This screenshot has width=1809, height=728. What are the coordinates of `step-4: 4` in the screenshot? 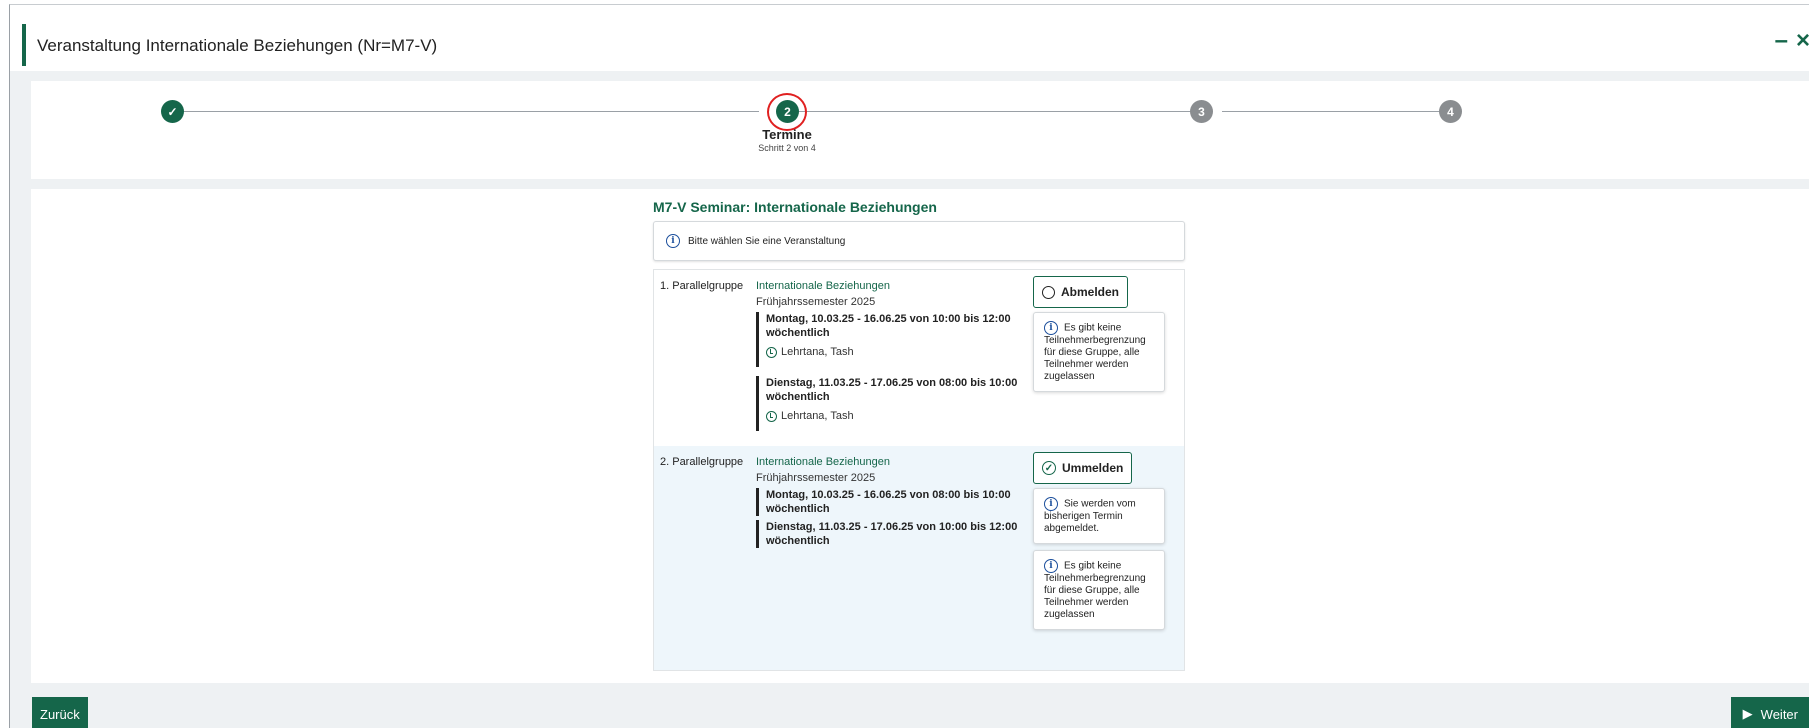 It's located at (1450, 111).